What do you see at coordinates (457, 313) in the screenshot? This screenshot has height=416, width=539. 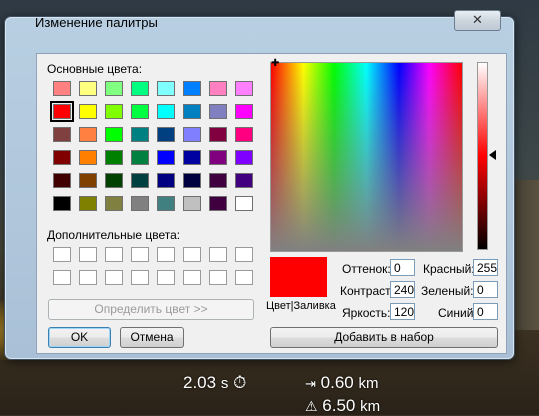 I see `blue-label: Синий:` at bounding box center [457, 313].